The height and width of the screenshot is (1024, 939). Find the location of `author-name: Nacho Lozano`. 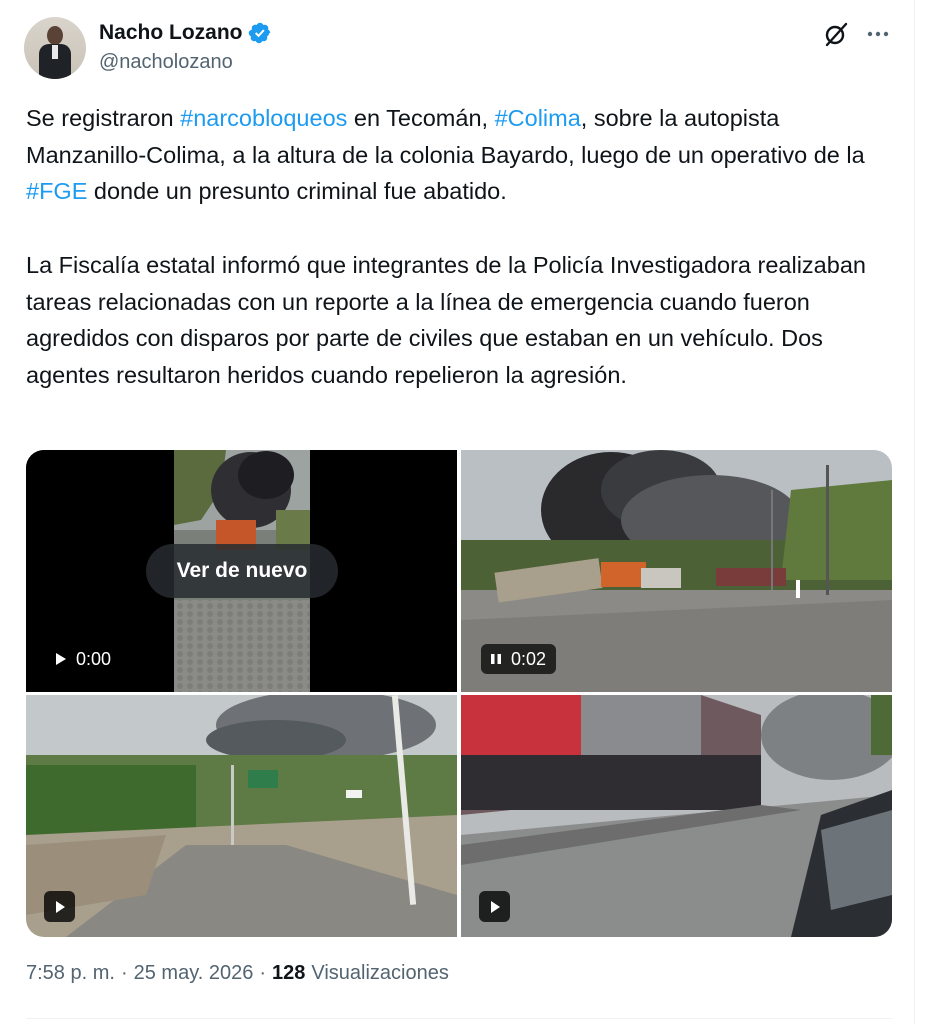

author-name: Nacho Lozano is located at coordinates (171, 33).